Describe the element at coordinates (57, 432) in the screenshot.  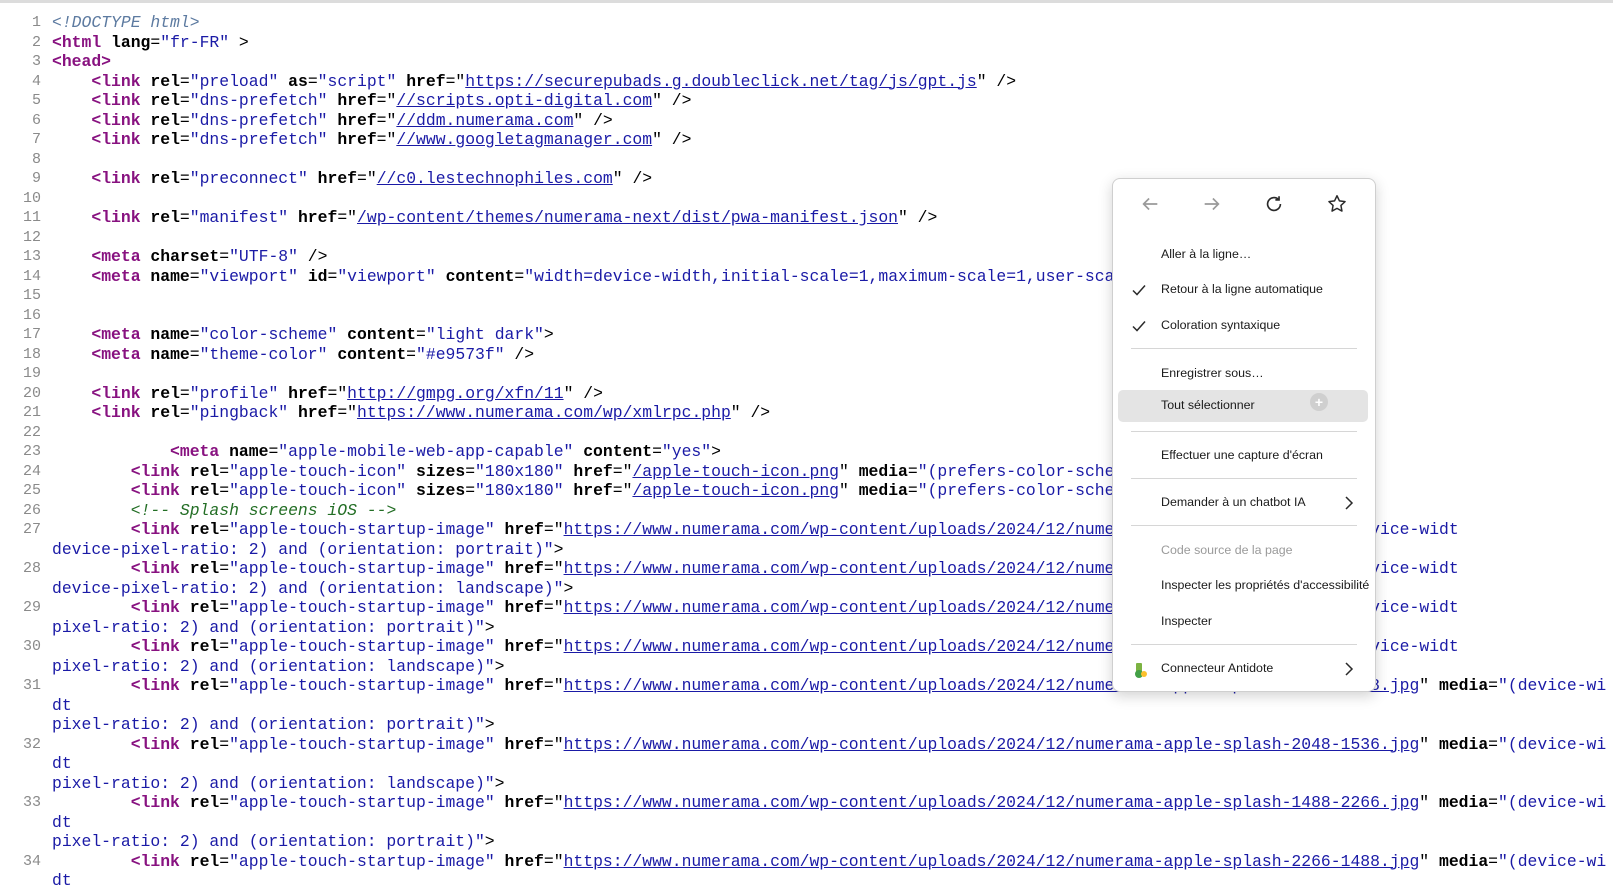
I see `line-content` at that location.